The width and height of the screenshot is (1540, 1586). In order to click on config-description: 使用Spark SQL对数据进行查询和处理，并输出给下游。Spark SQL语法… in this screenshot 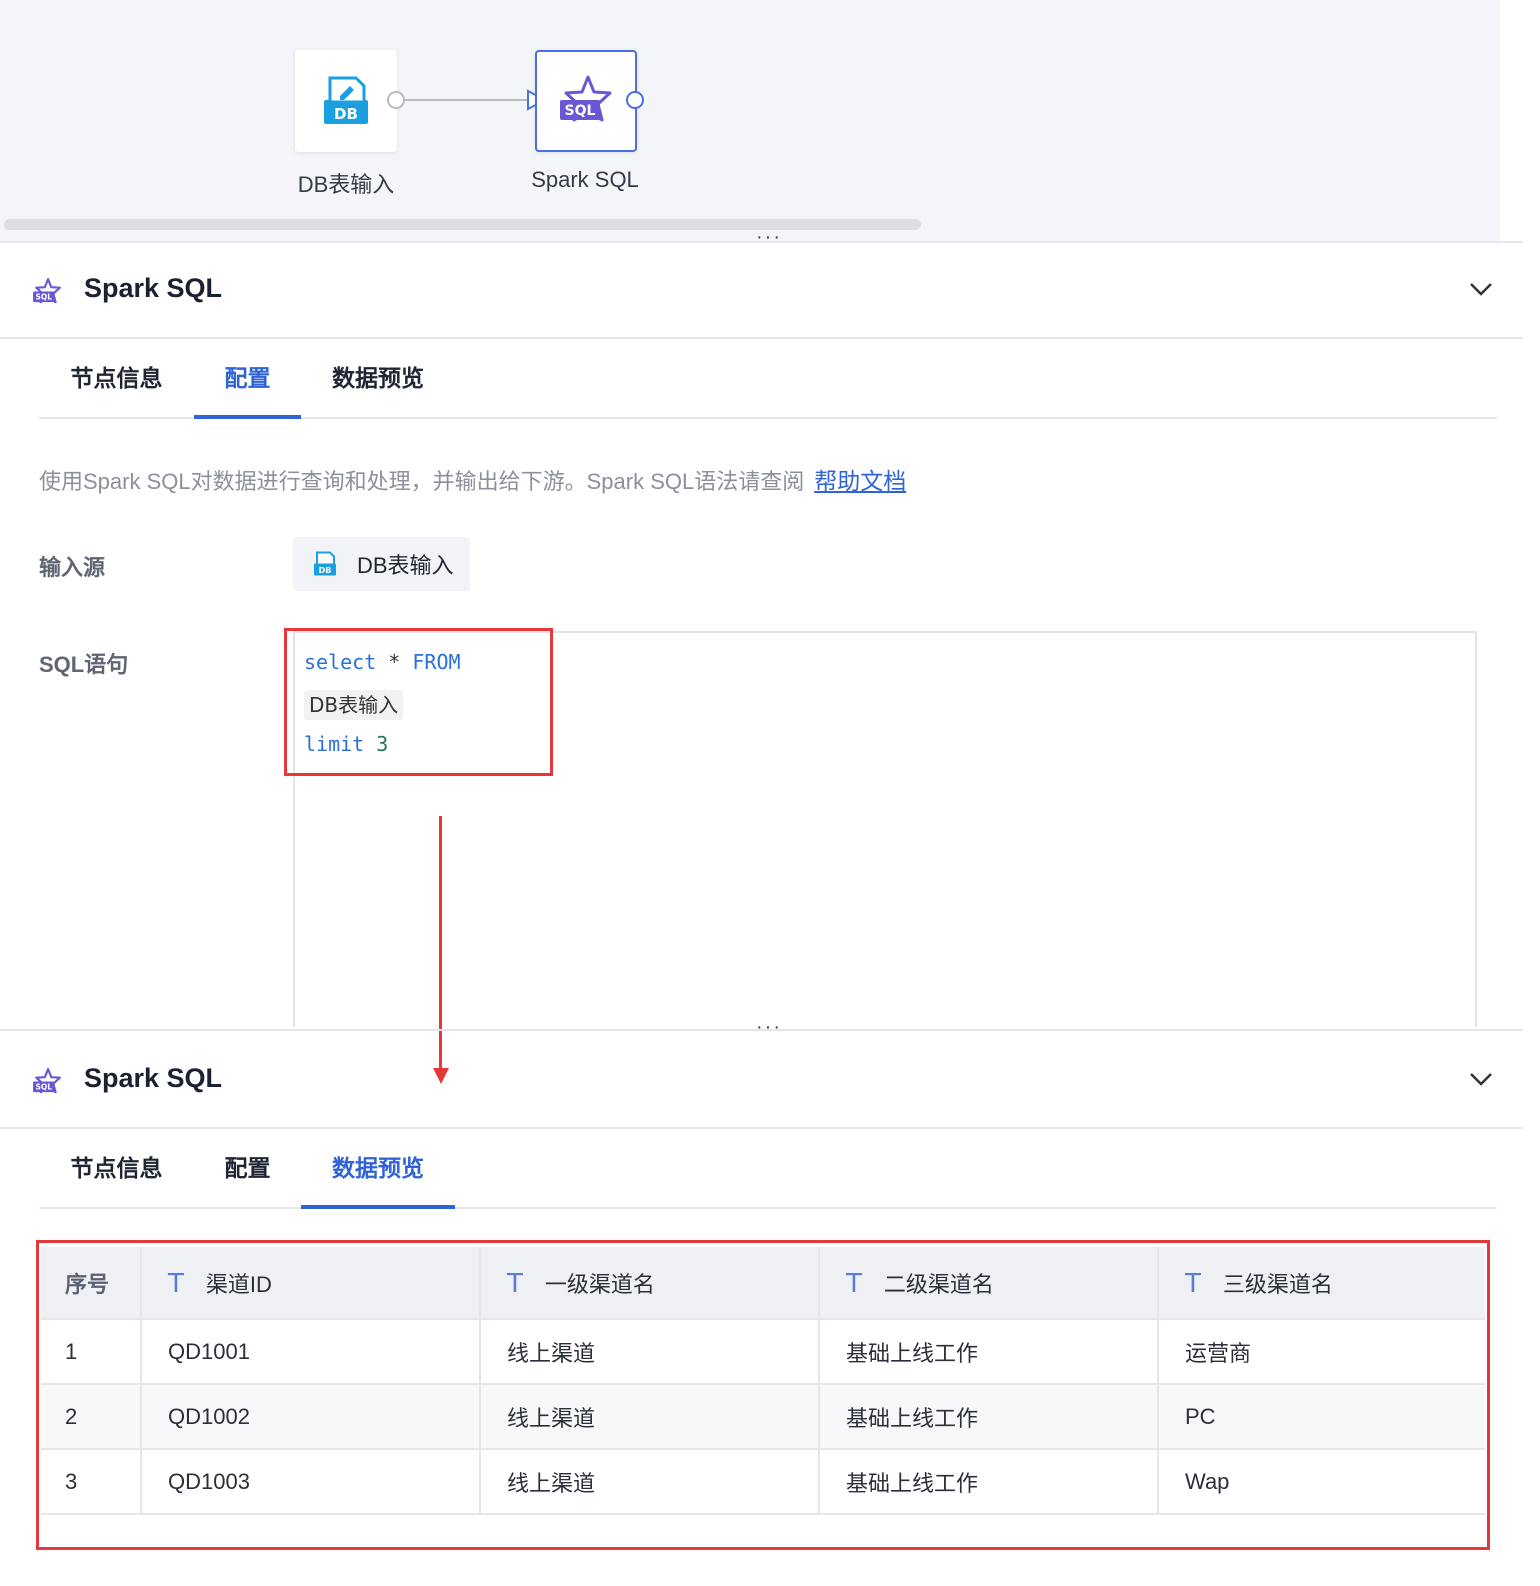, I will do `click(472, 479)`.